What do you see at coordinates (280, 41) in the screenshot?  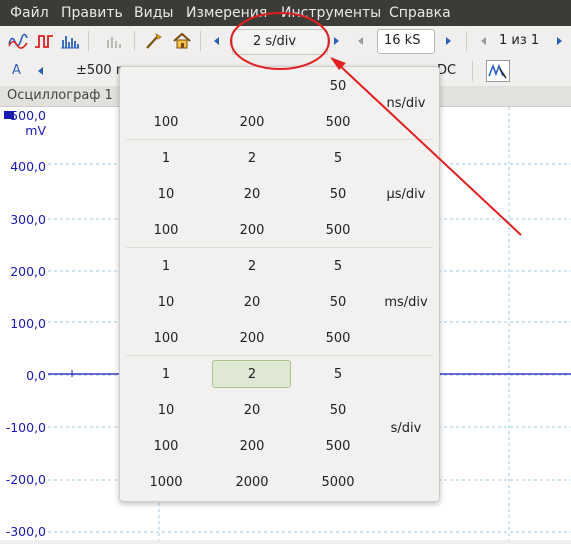 I see `annotation-circle` at bounding box center [280, 41].